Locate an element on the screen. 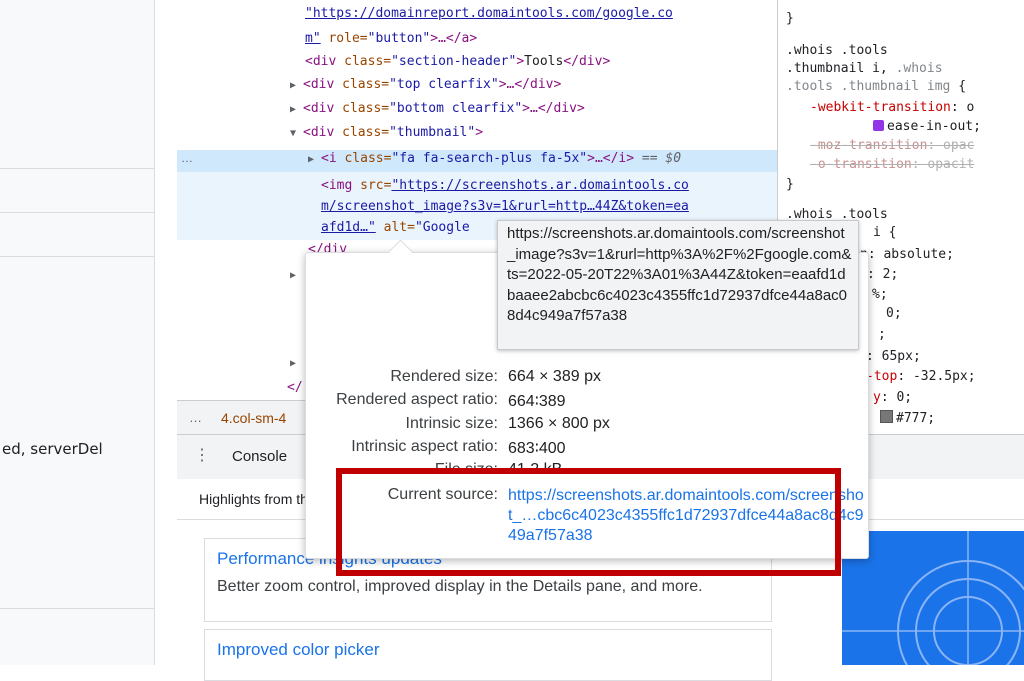 The image size is (1024, 681). dom-line-close: </ is located at coordinates (295, 388).